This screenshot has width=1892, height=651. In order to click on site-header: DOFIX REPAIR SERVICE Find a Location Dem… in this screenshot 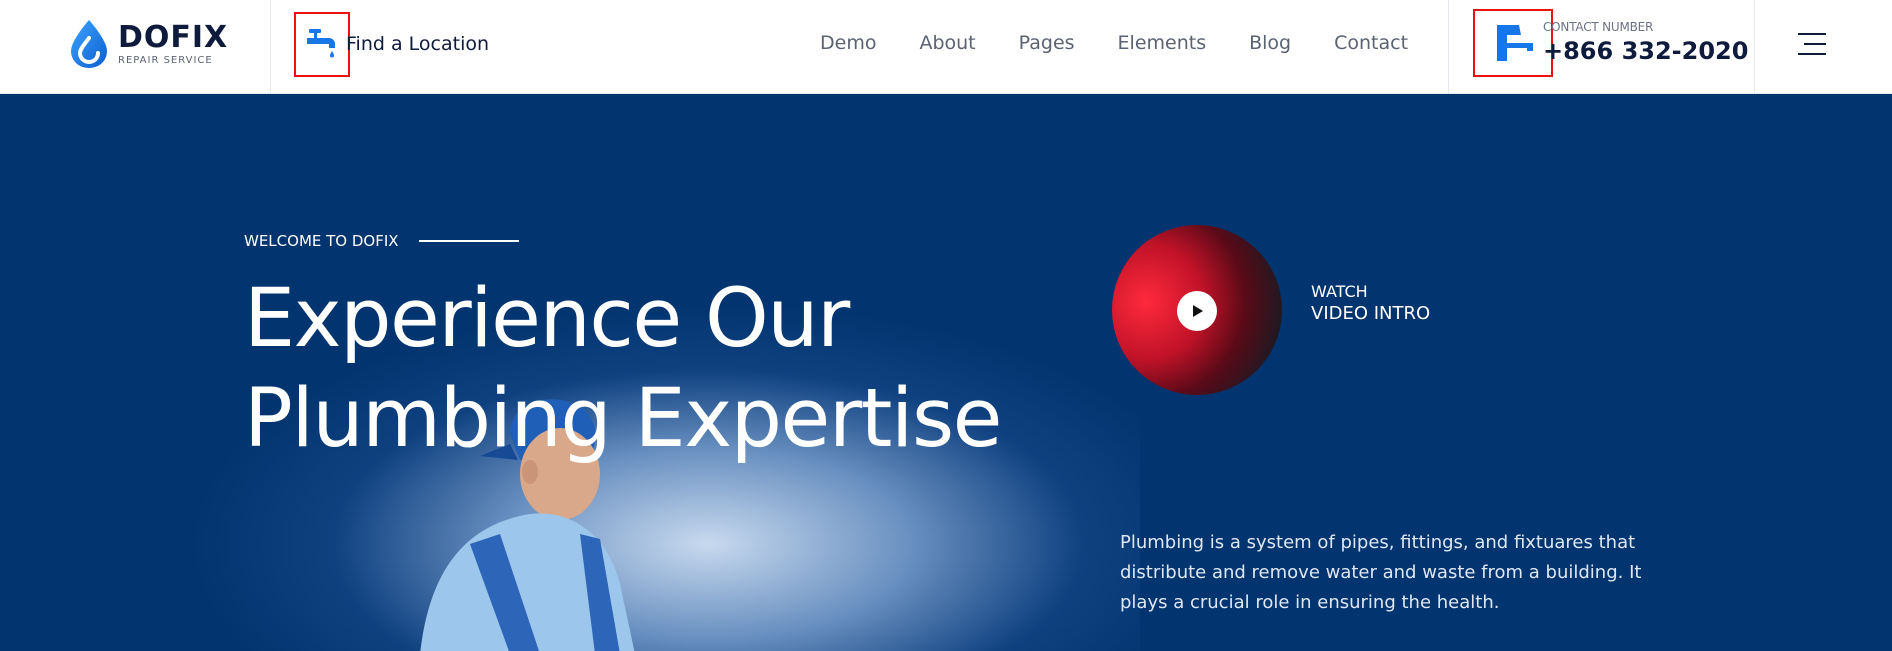, I will do `click(946, 47)`.